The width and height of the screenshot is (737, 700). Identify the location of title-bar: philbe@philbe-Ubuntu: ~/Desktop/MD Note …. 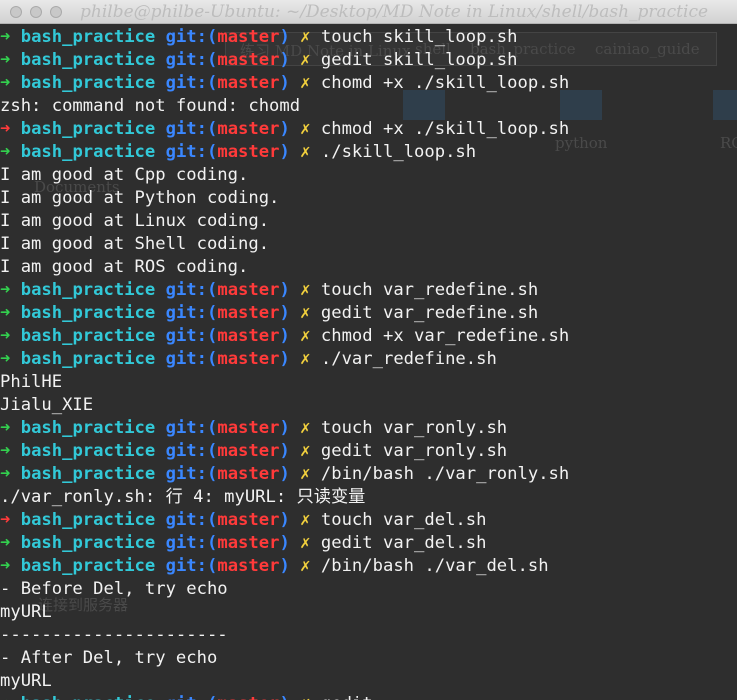
(368, 12).